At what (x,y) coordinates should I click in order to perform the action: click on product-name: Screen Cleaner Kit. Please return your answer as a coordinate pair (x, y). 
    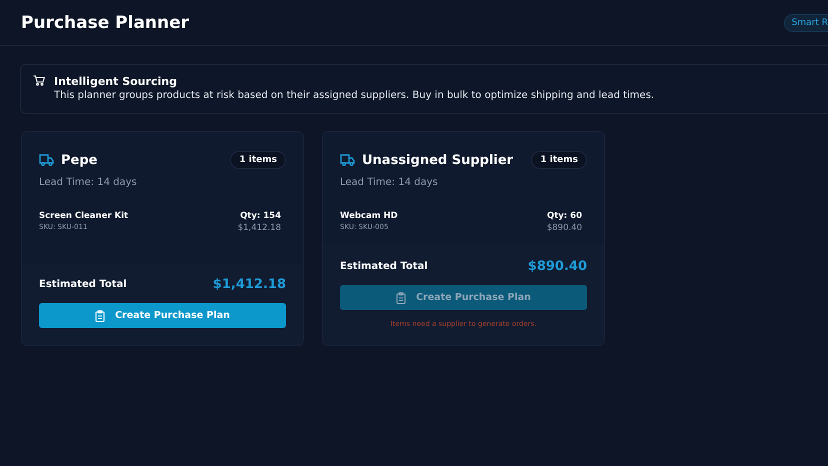
    Looking at the image, I should click on (83, 216).